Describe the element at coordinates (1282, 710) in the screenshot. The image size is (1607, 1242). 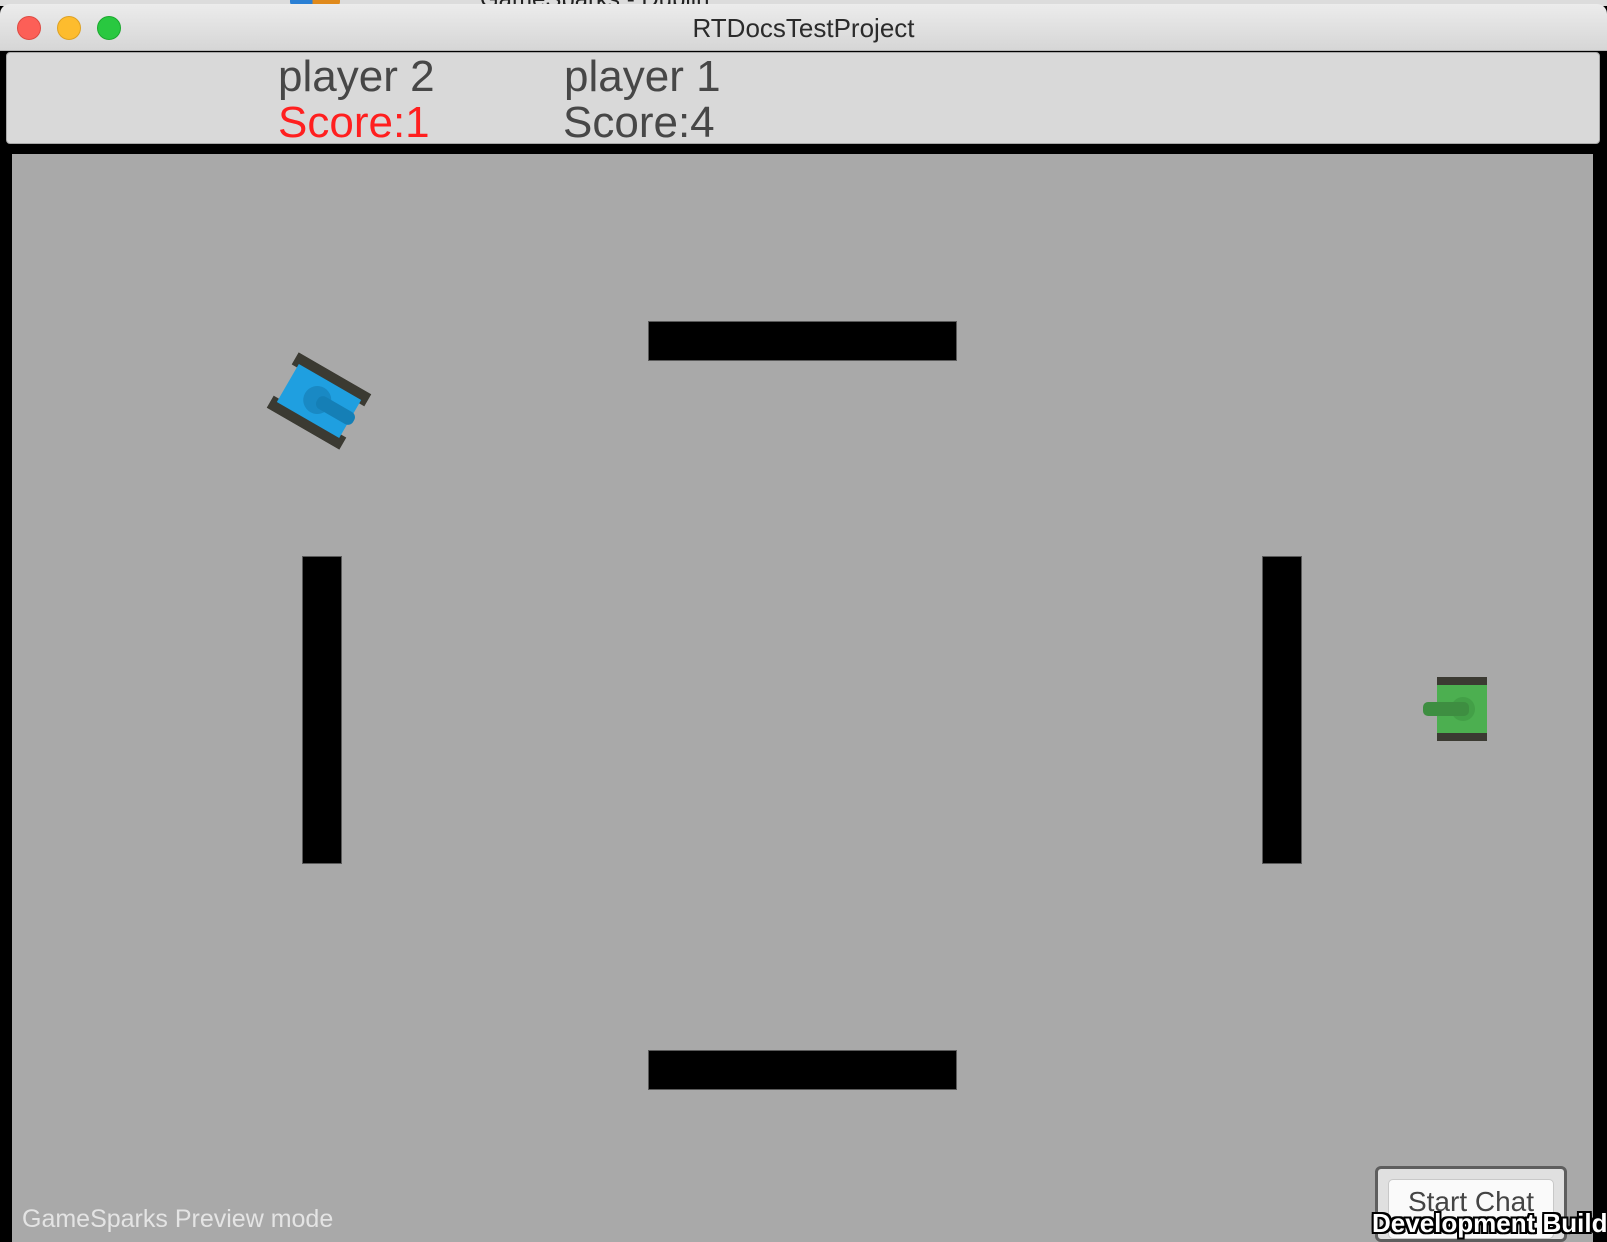
I see `wall-right` at that location.